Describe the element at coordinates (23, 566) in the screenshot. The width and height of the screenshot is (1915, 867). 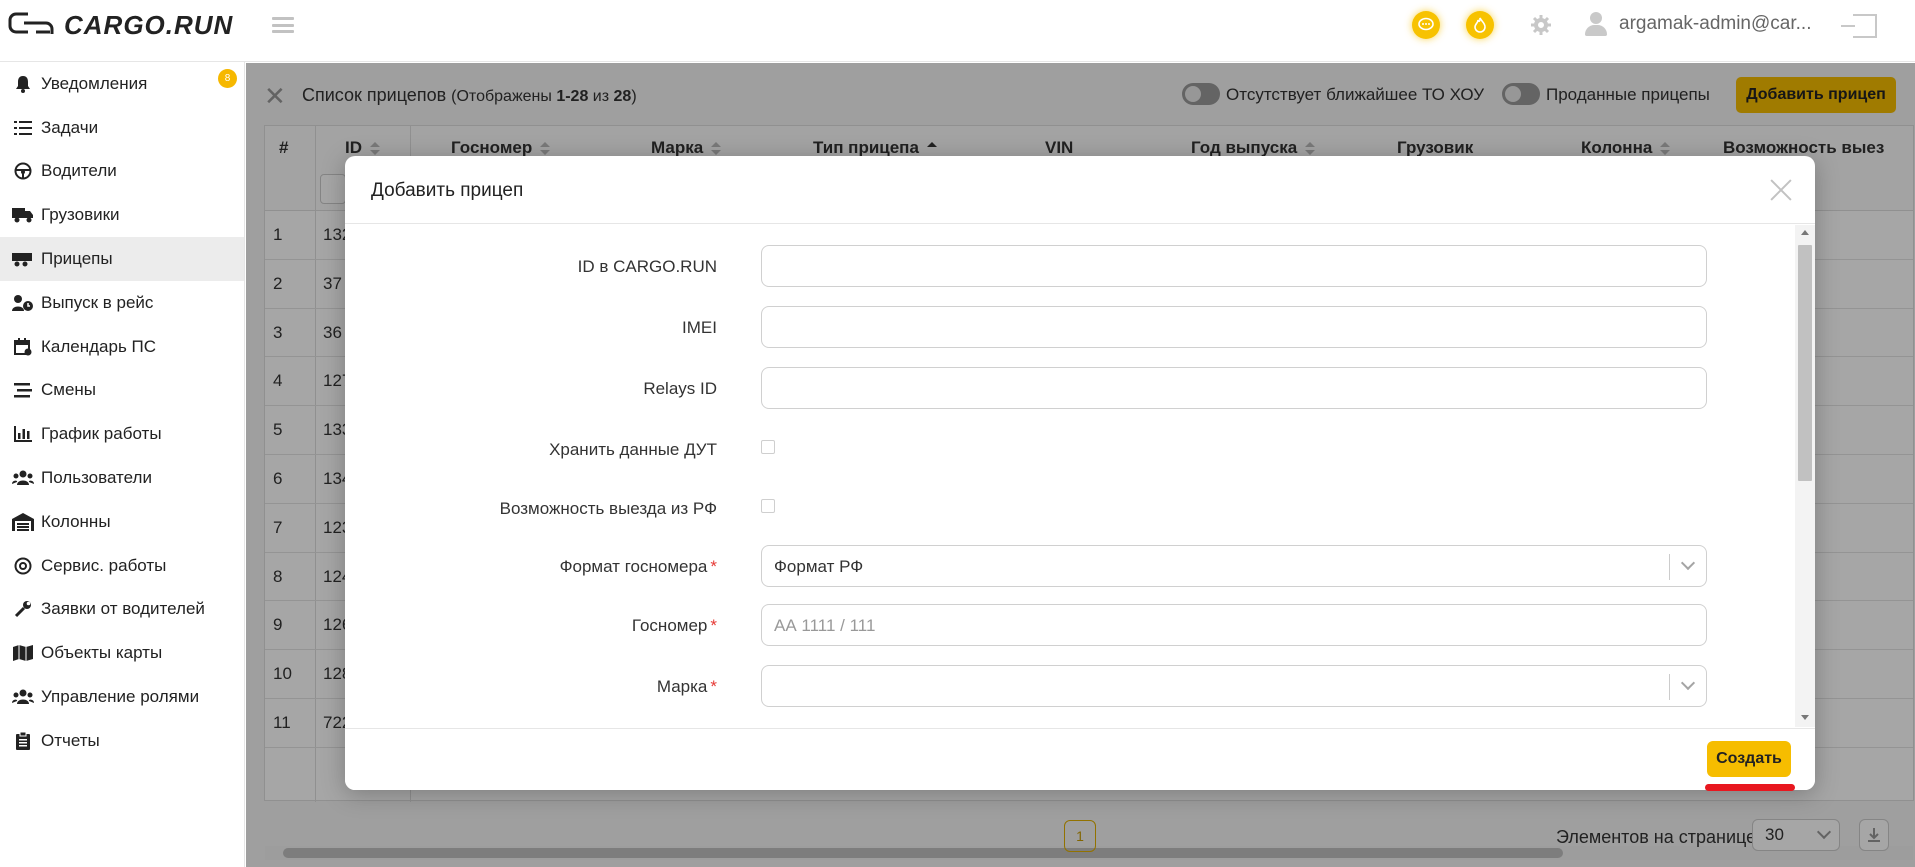
I see `service-icon` at that location.